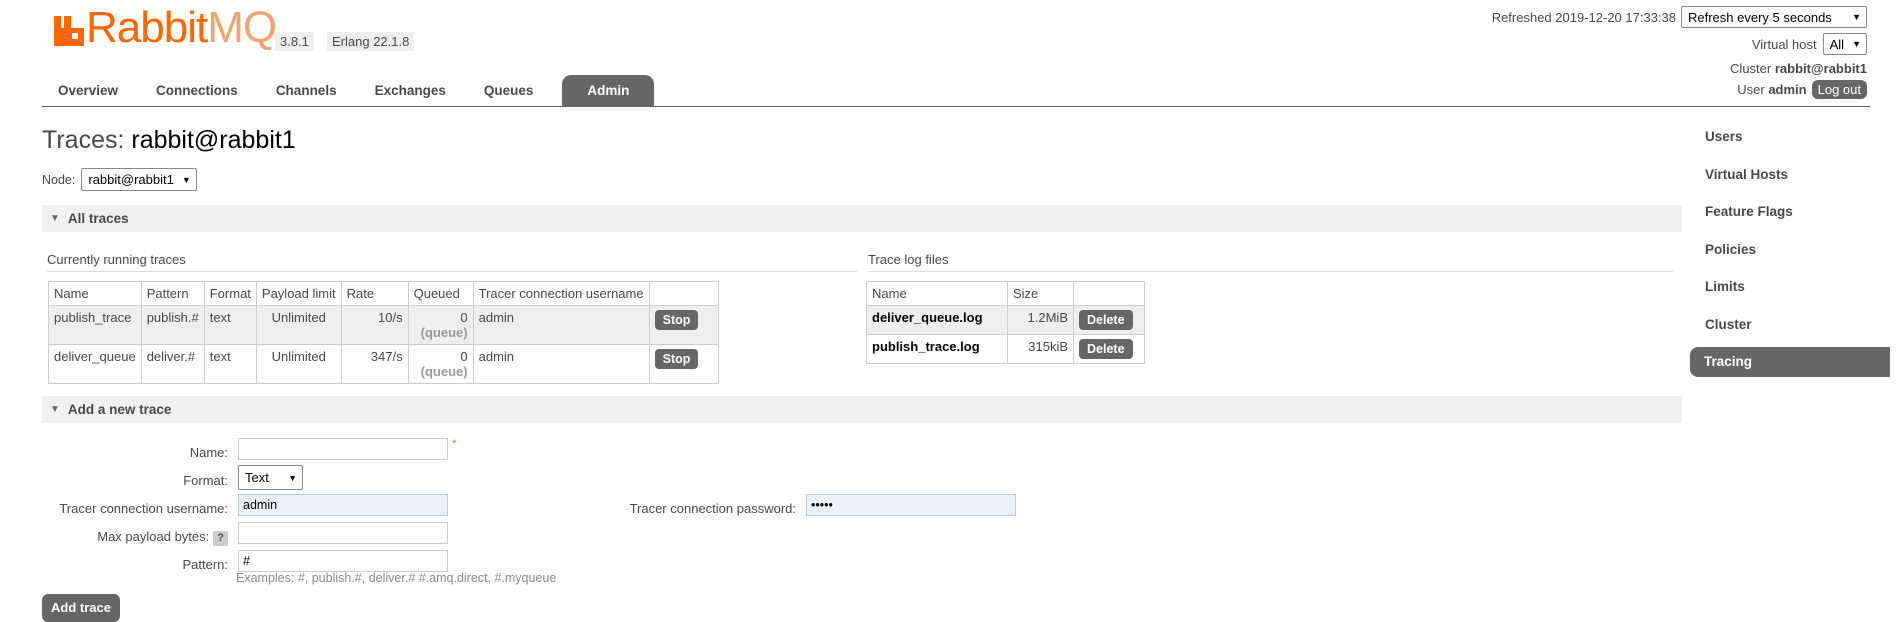  I want to click on col-file-name: Name, so click(937, 293).